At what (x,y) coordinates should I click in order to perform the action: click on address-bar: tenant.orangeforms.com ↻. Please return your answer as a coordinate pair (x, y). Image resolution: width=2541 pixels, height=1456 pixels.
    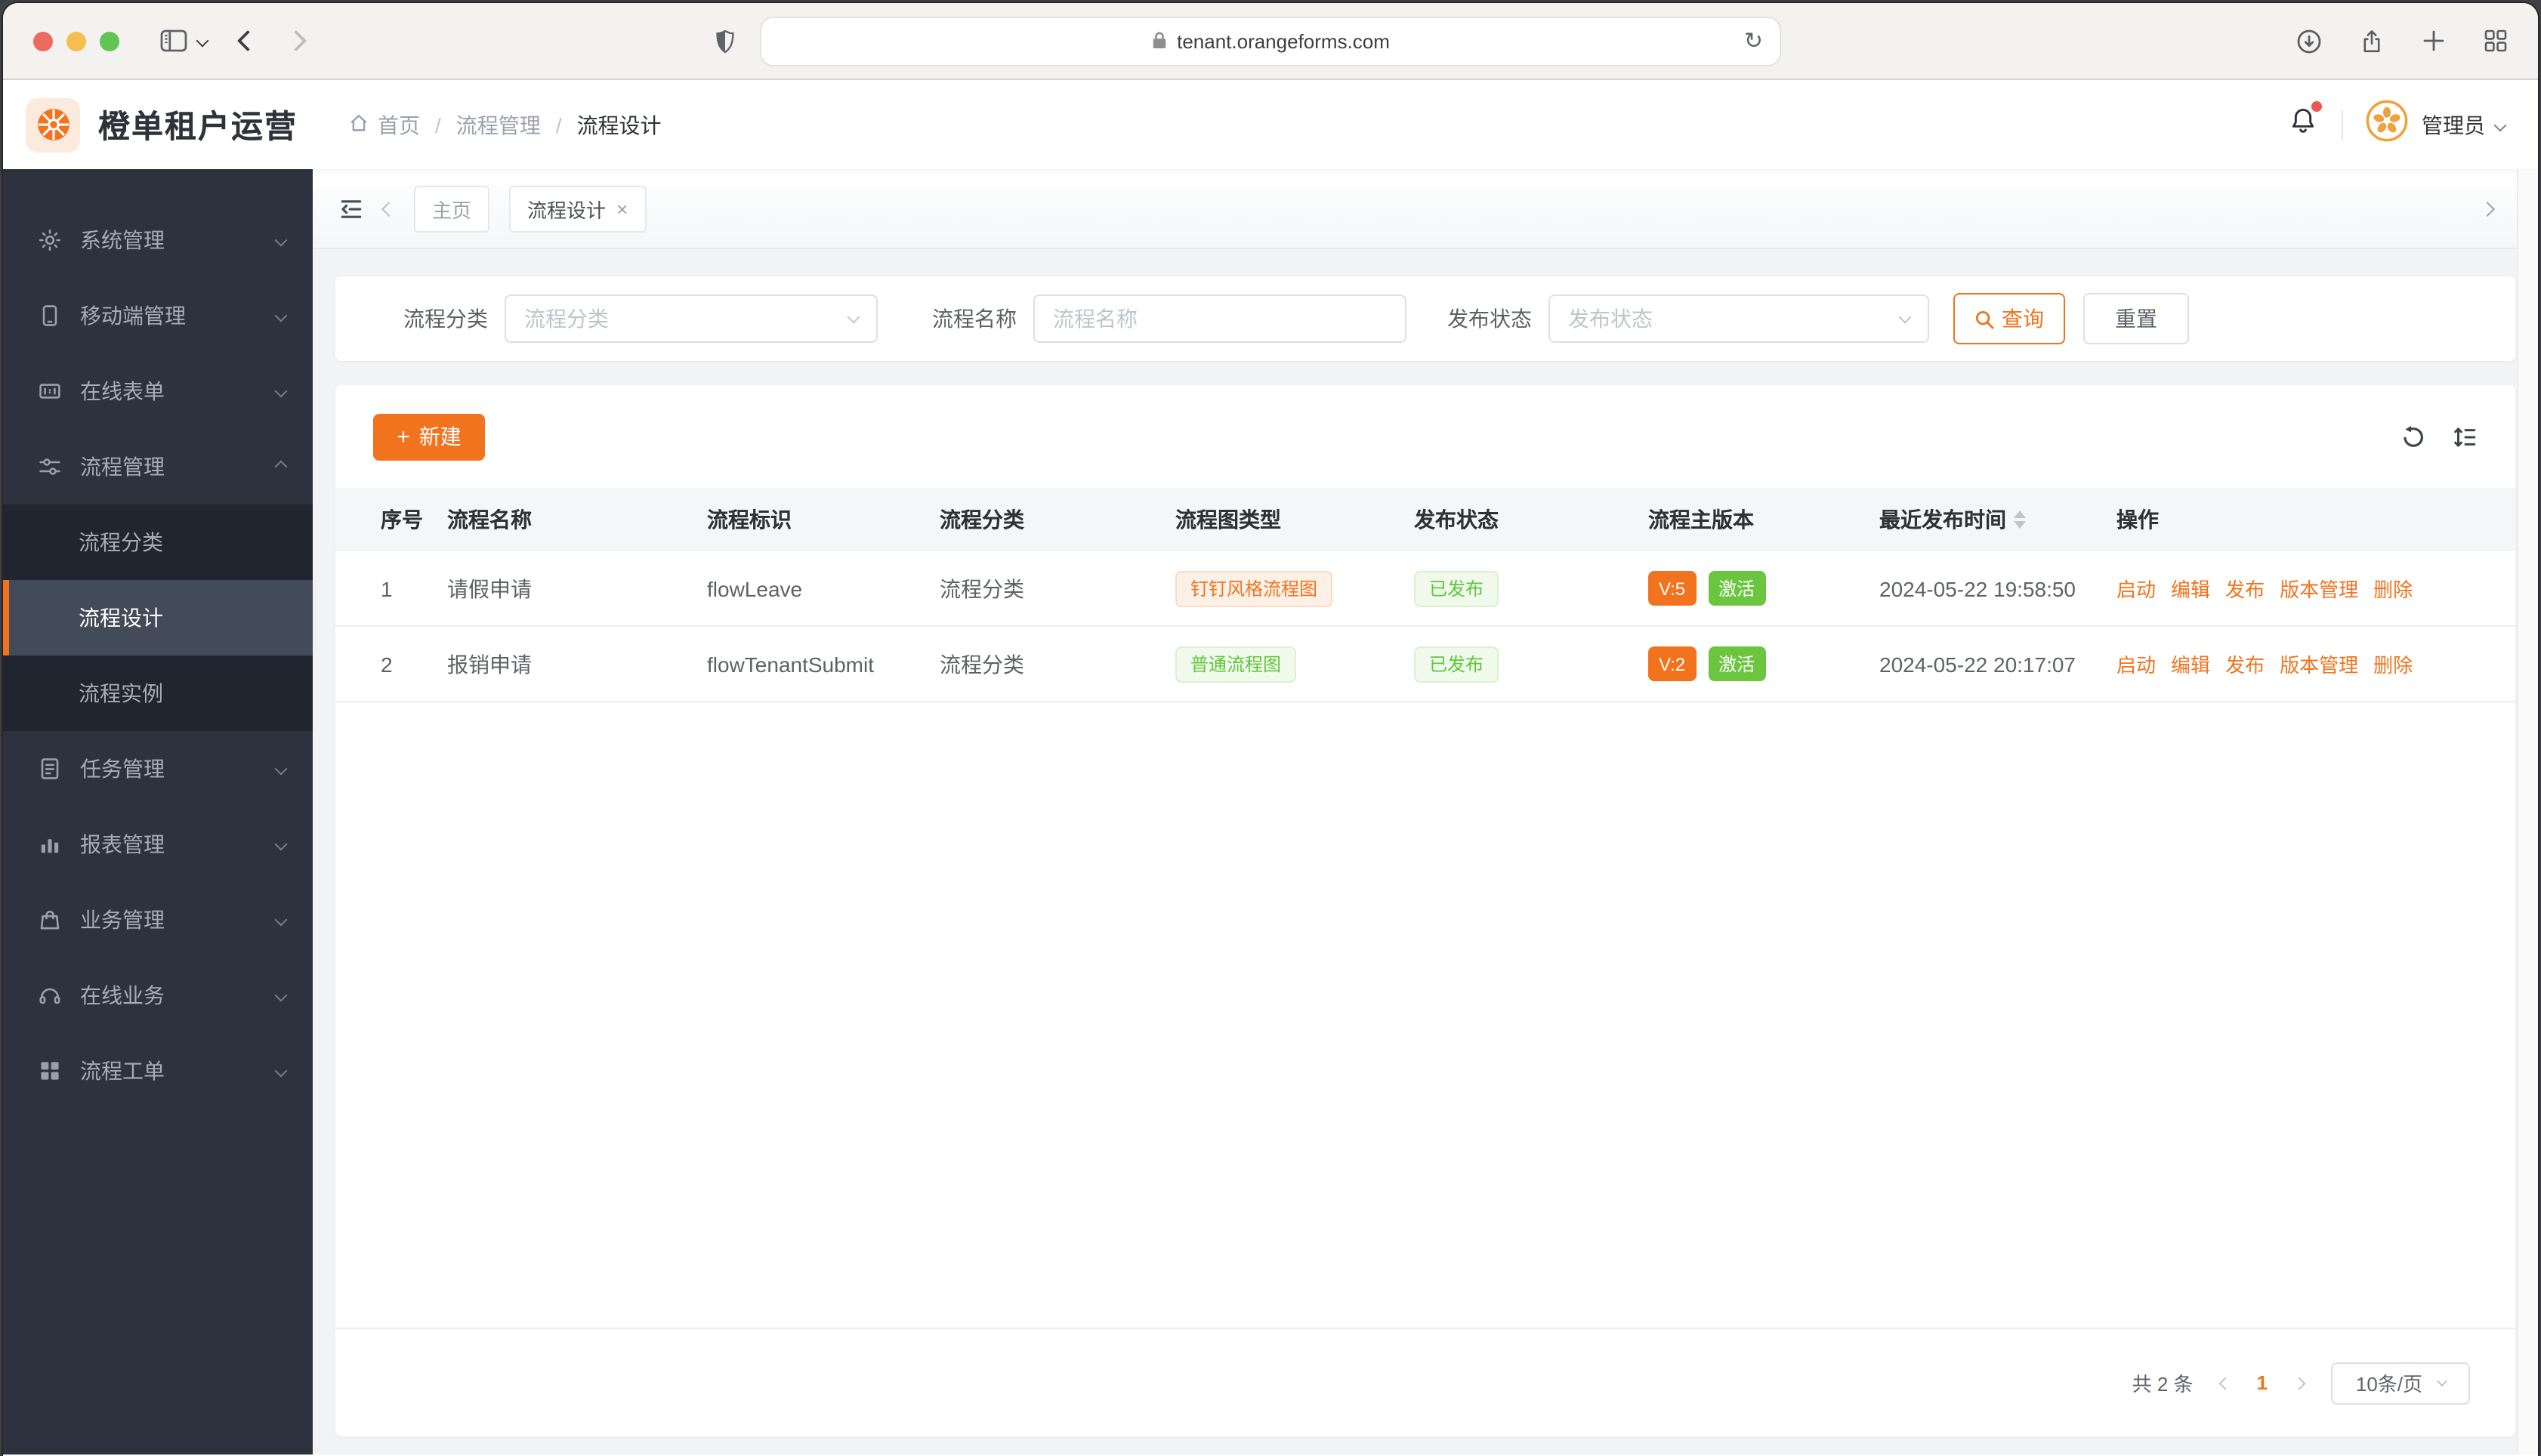
    Looking at the image, I should click on (1270, 41).